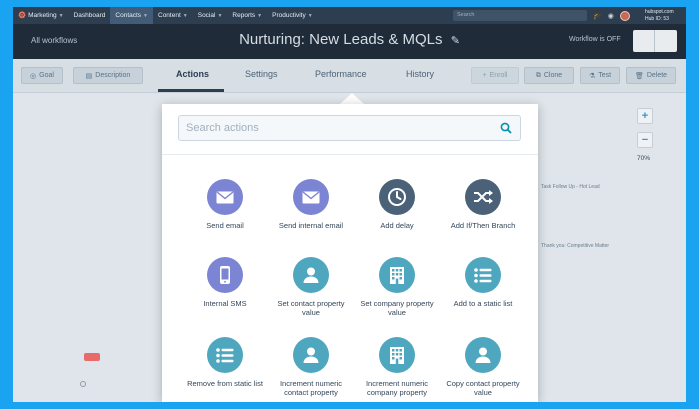  What do you see at coordinates (520, 15) in the screenshot?
I see `global-search-input: Search` at bounding box center [520, 15].